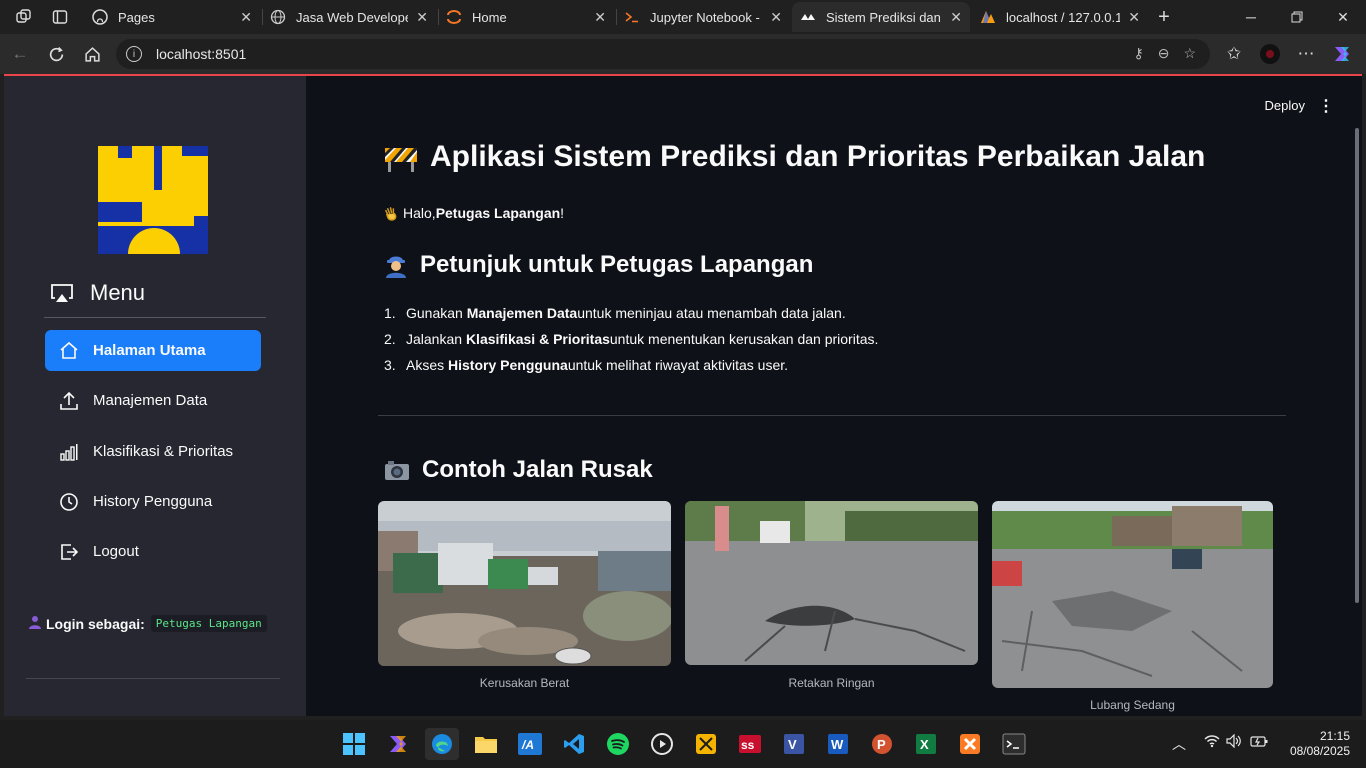 Image resolution: width=1366 pixels, height=768 pixels. I want to click on tab-title: Sistem Prediksi dan Pr, so click(884, 17).